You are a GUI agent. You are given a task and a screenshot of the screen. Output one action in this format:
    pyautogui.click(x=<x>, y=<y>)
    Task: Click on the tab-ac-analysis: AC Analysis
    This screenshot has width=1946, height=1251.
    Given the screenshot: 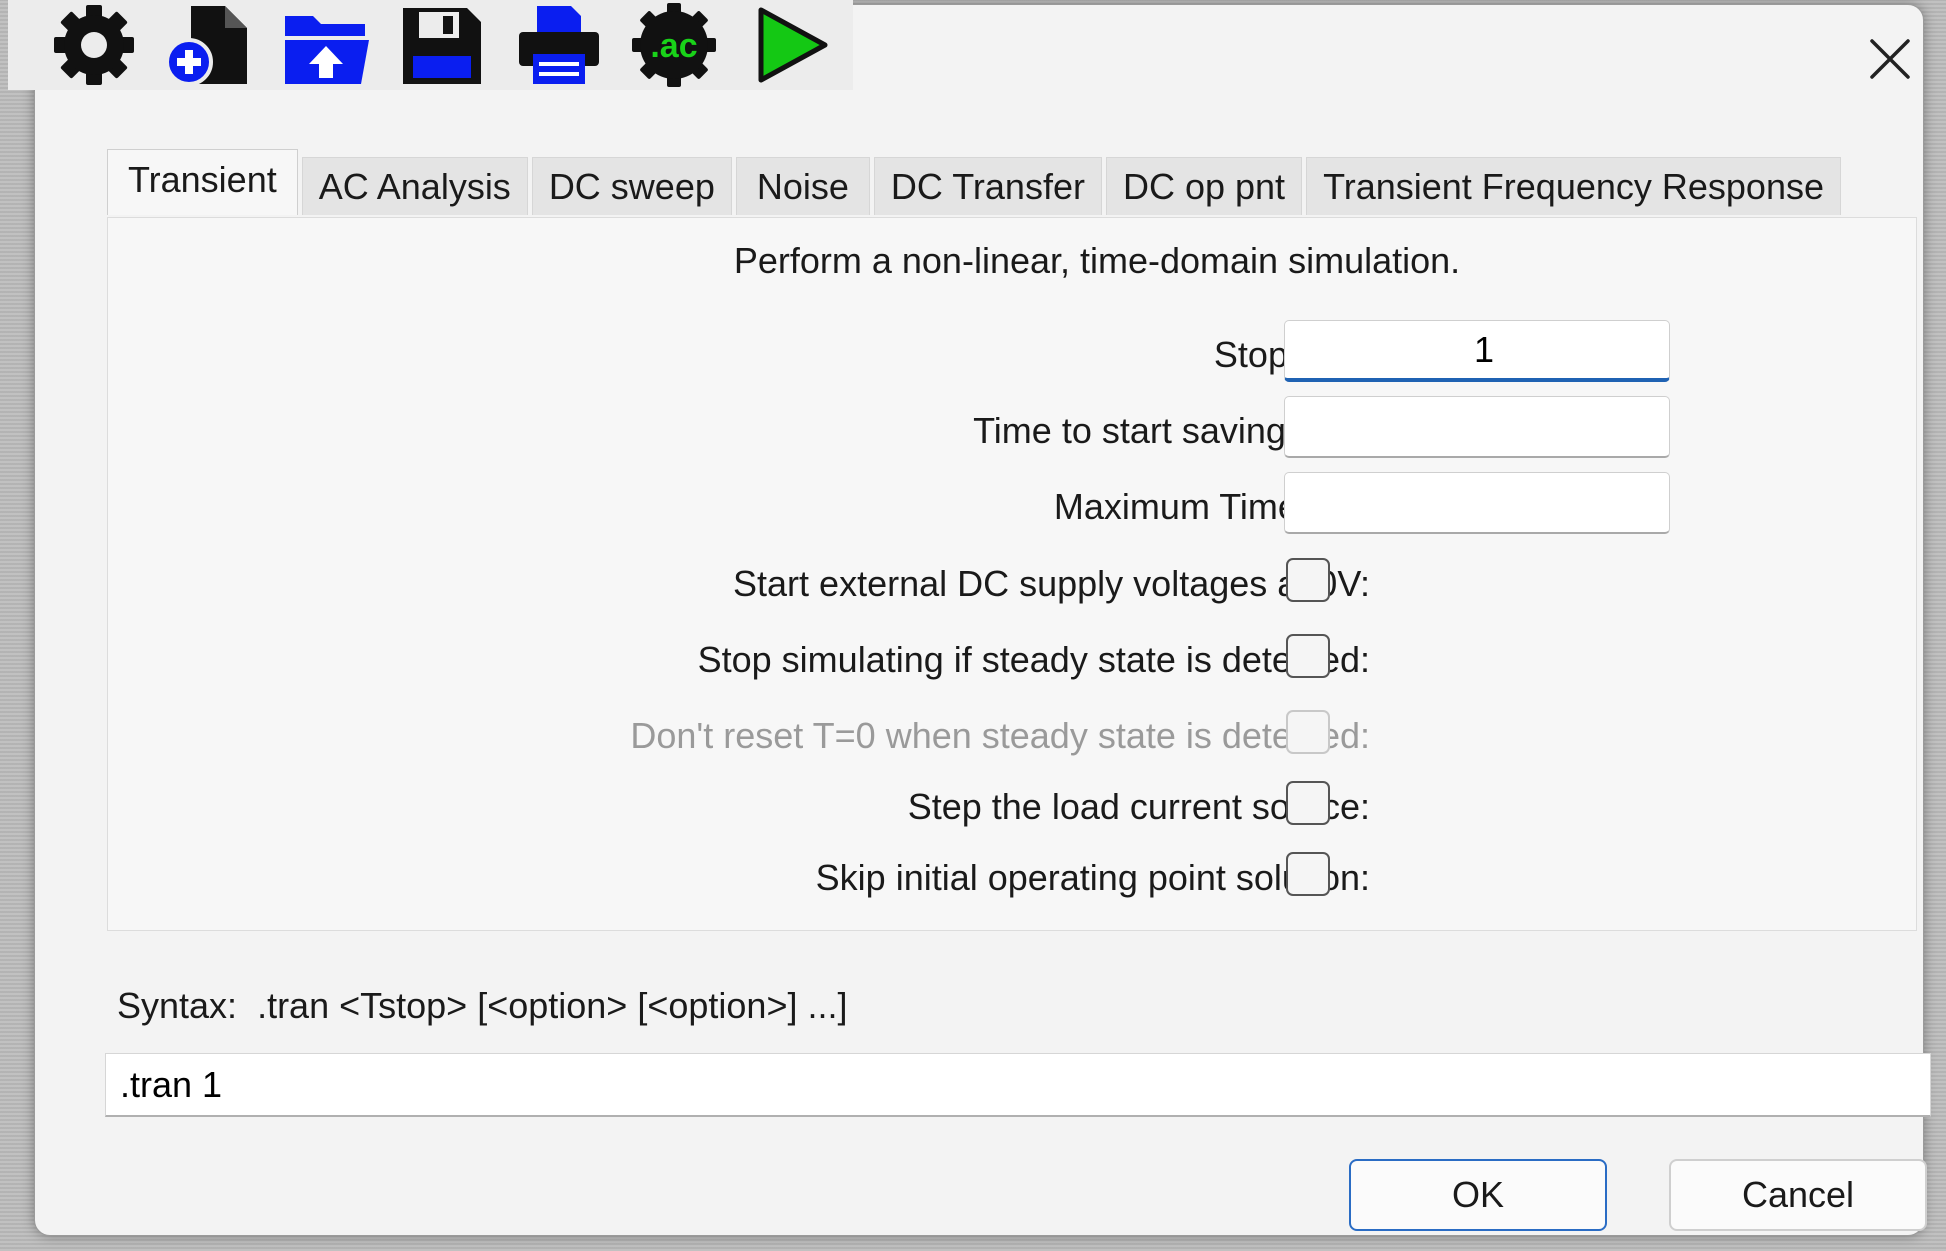 What is the action you would take?
    pyautogui.click(x=414, y=186)
    